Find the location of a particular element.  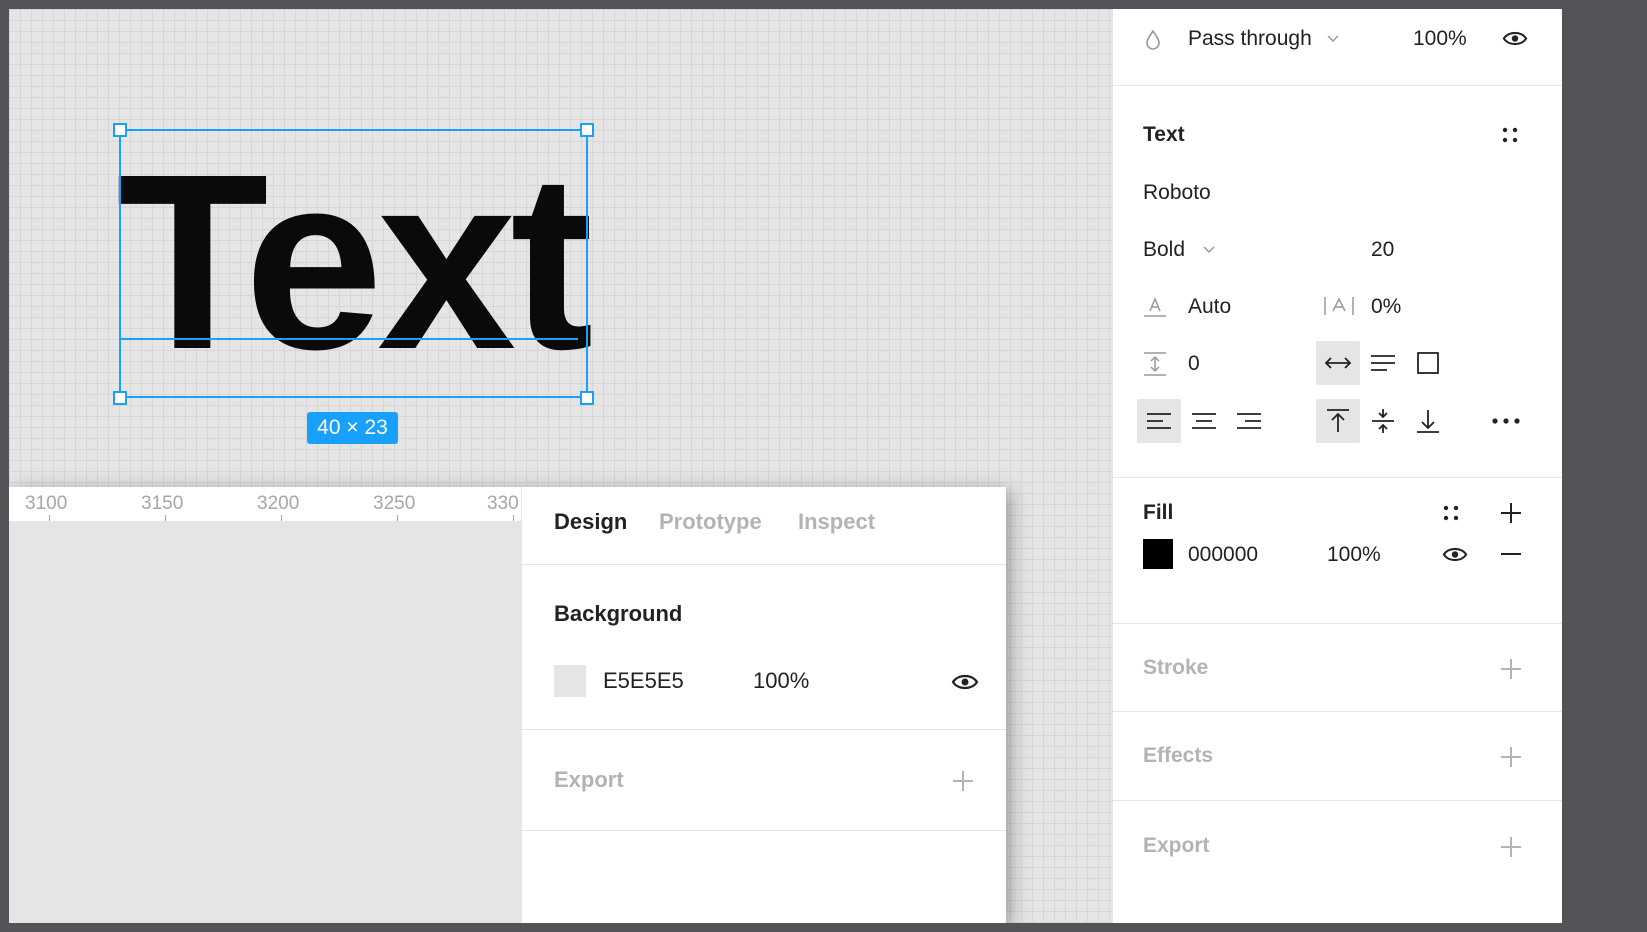

inner-export-title: Export is located at coordinates (589, 779).